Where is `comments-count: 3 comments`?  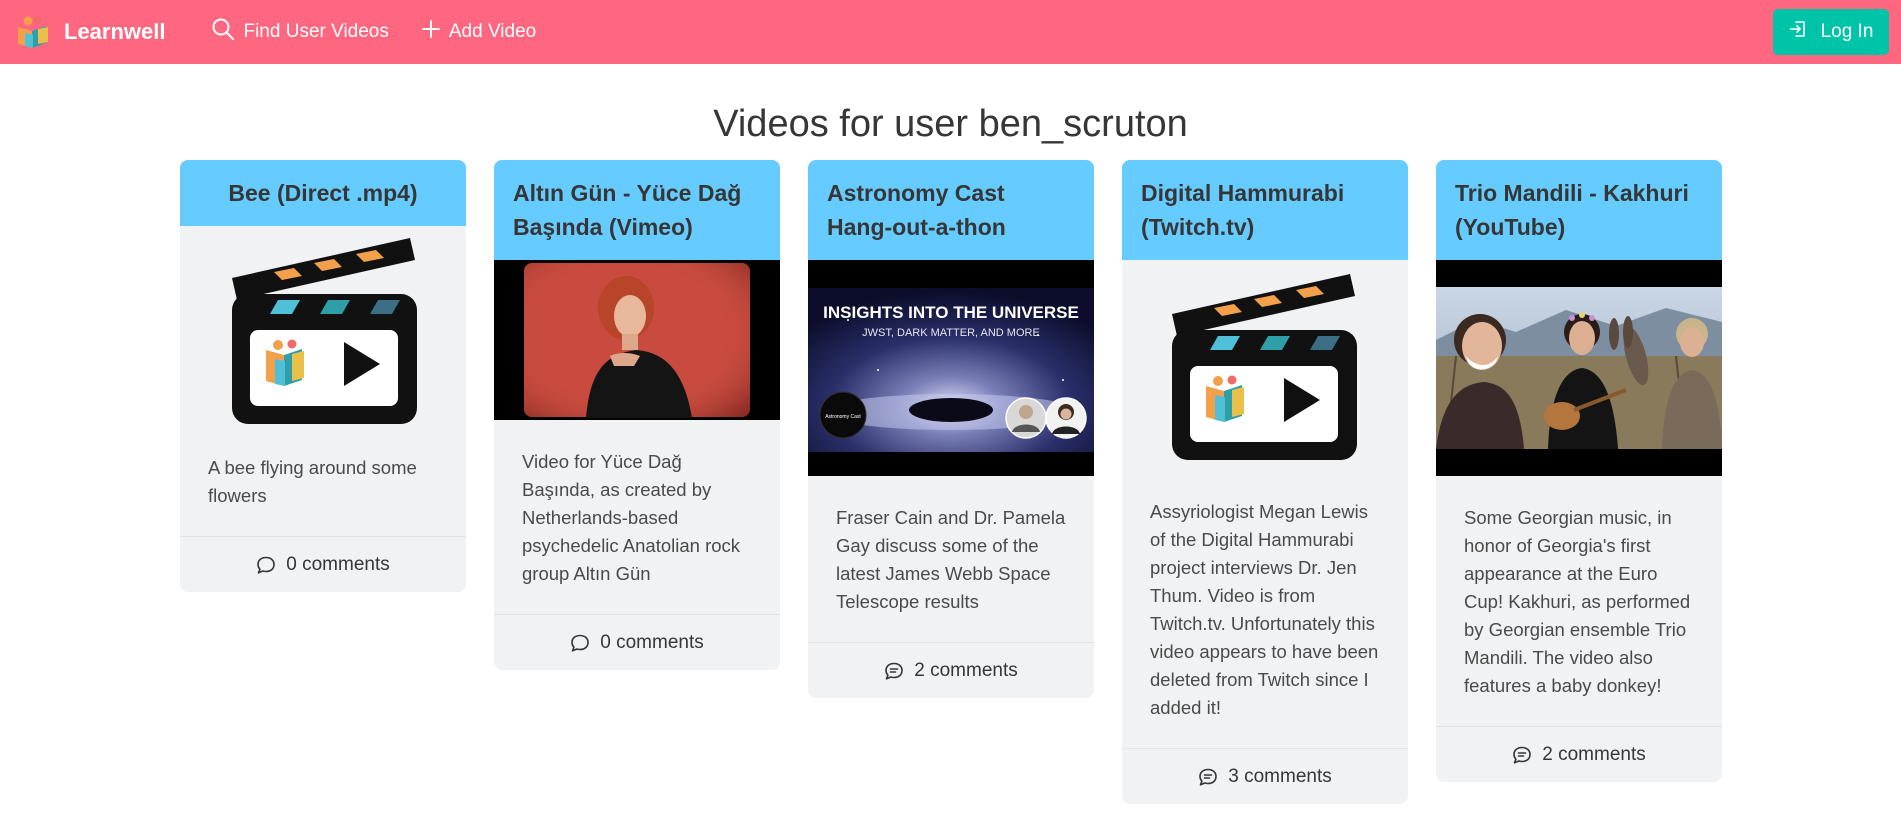 comments-count: 3 comments is located at coordinates (1280, 776).